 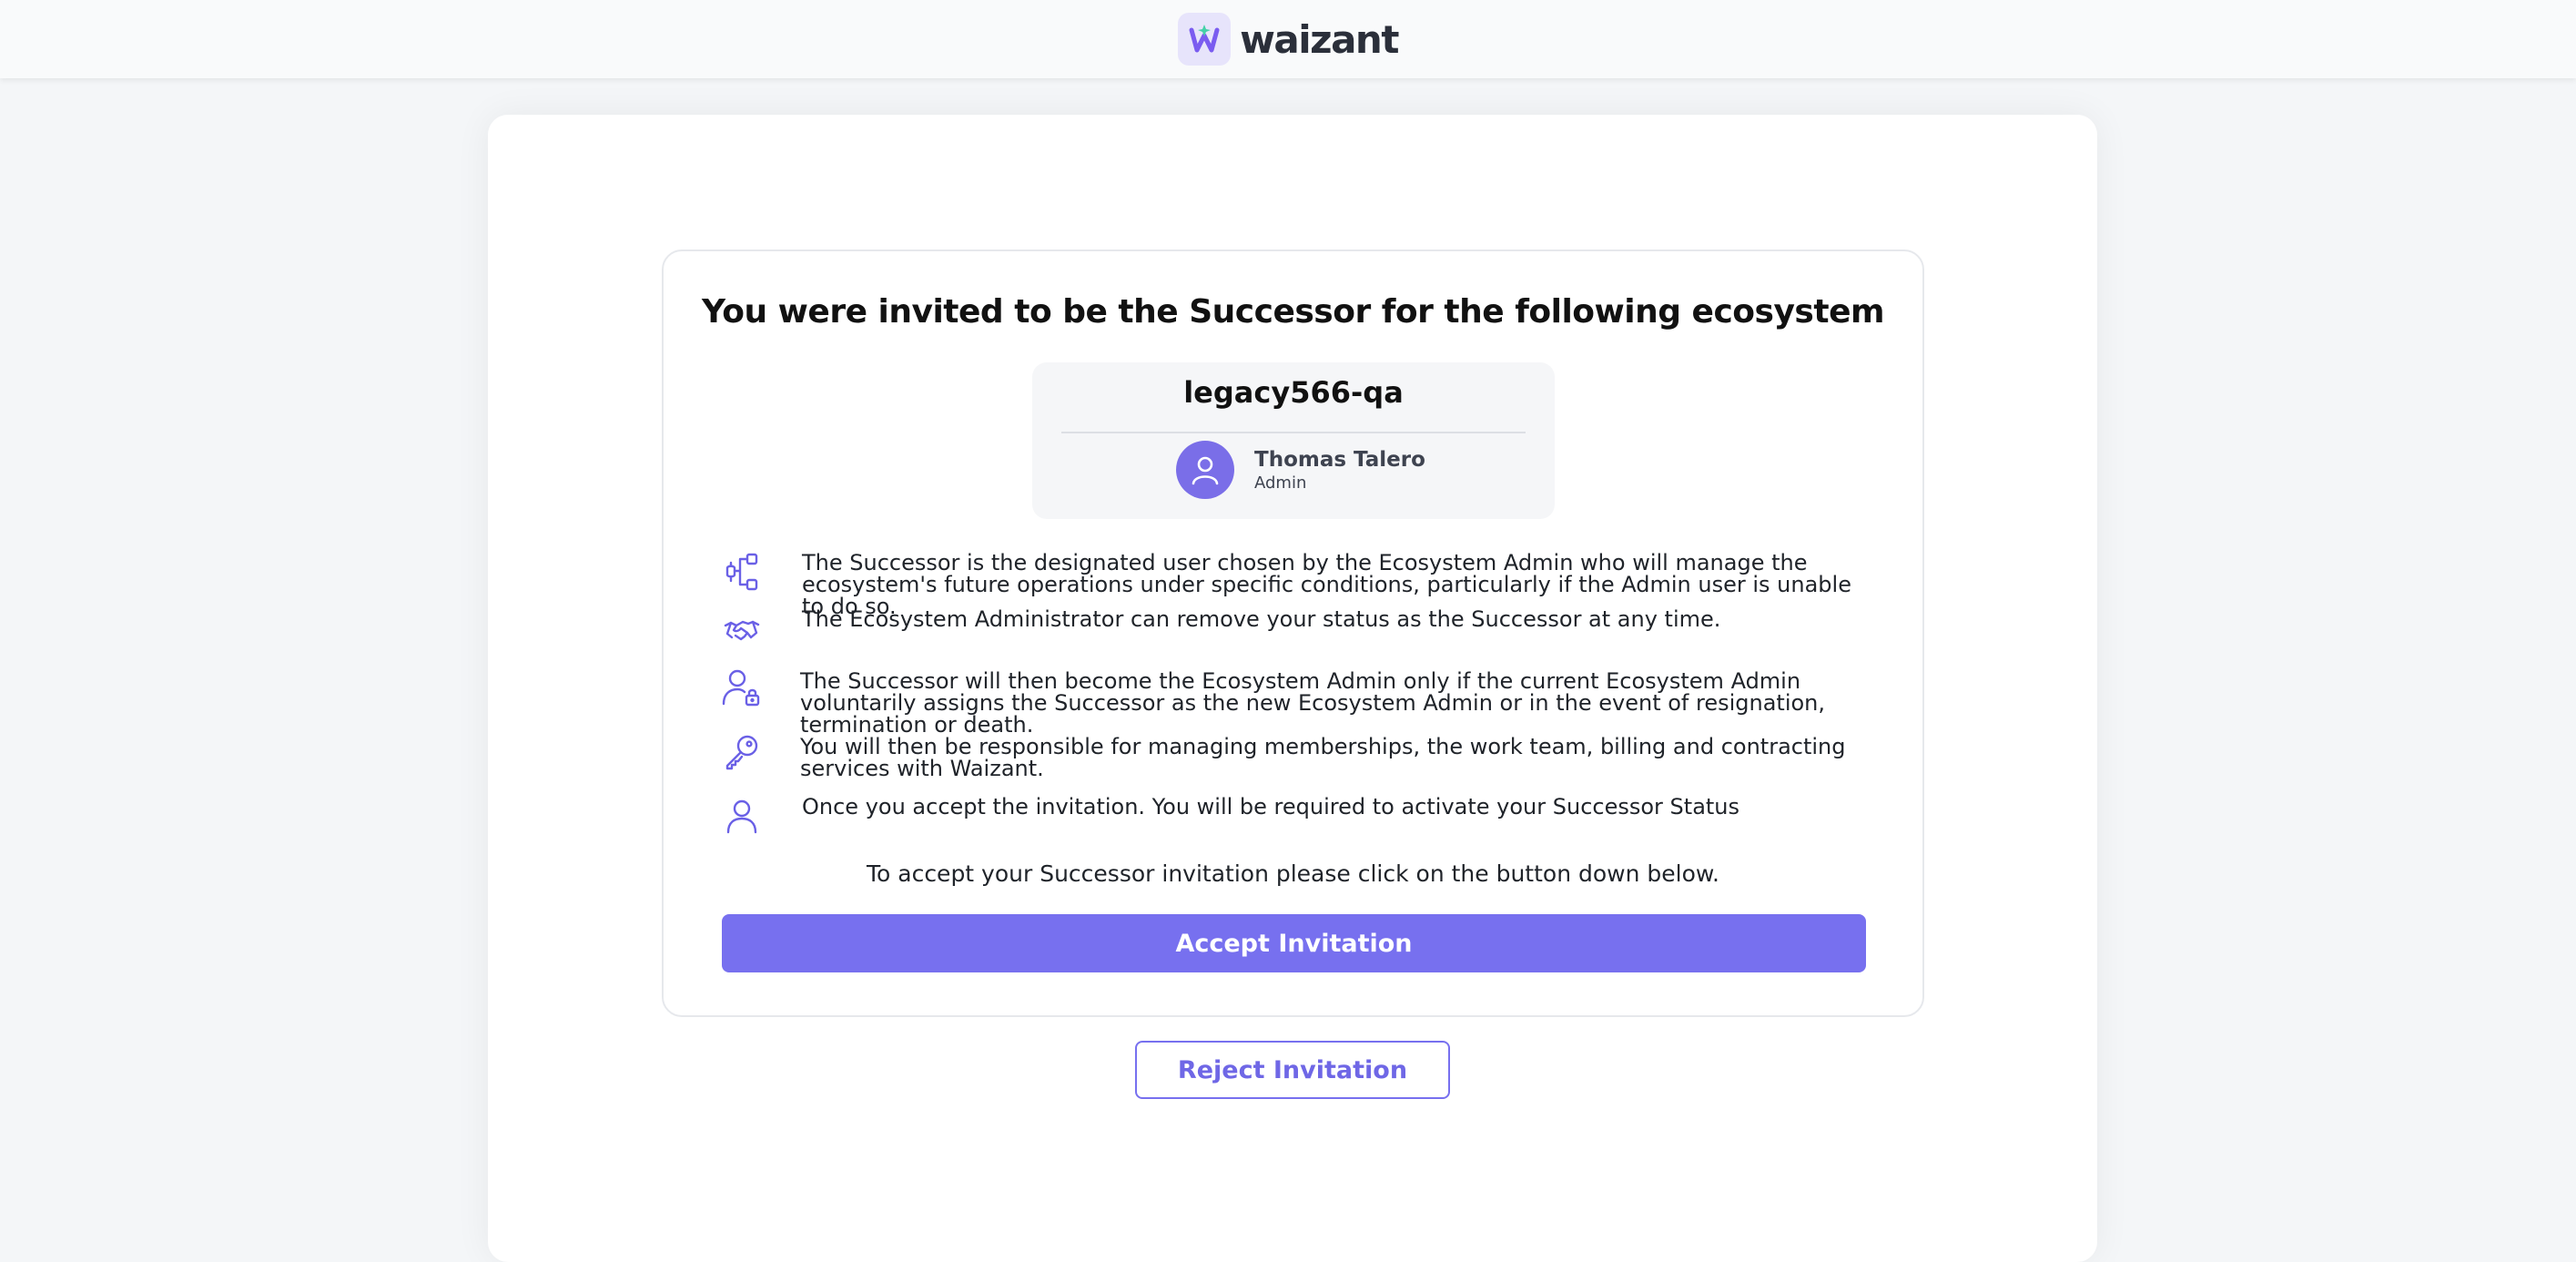 I want to click on hierarchy-icon, so click(x=742, y=572).